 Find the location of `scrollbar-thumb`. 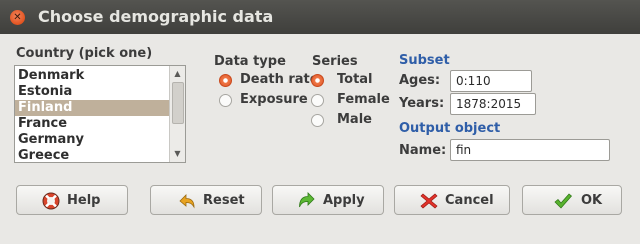

scrollbar-thumb is located at coordinates (178, 103).